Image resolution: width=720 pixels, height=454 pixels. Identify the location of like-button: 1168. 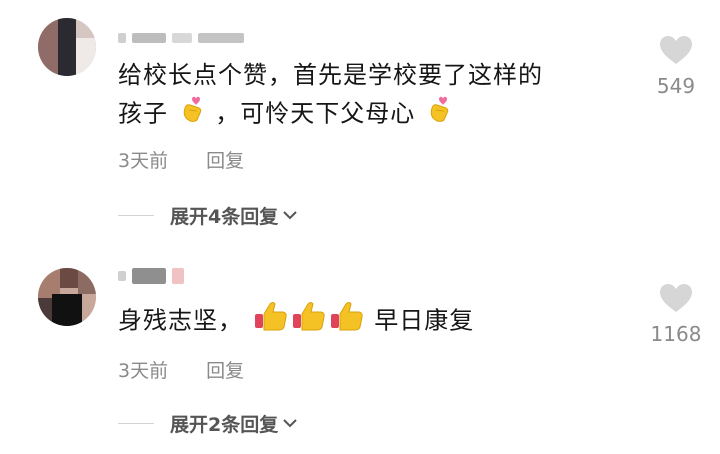
(676, 314).